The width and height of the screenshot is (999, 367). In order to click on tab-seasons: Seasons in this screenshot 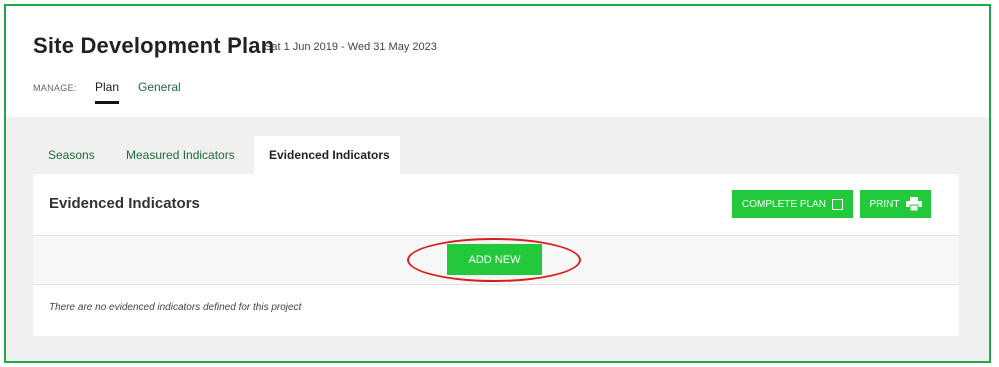, I will do `click(71, 155)`.